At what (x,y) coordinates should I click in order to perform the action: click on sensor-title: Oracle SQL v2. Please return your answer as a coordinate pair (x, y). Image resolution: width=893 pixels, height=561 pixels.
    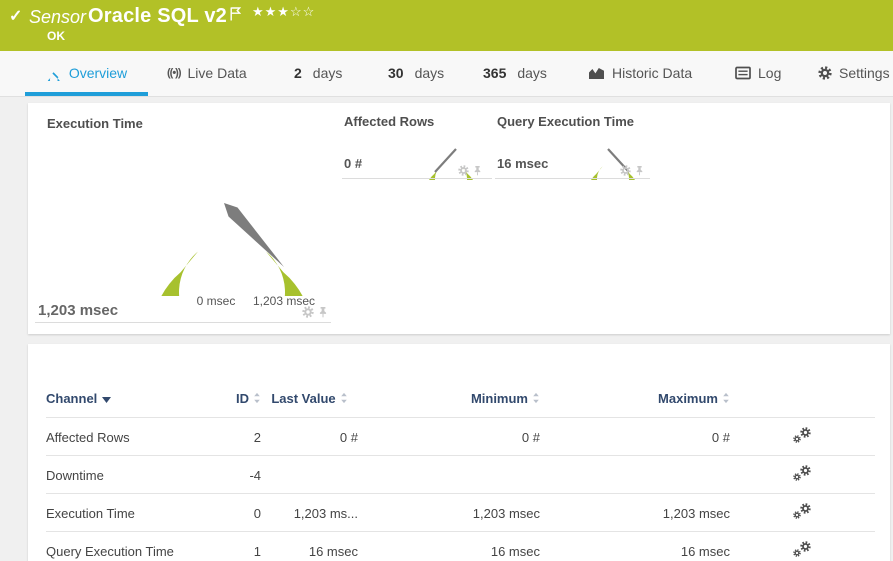
    Looking at the image, I should click on (157, 16).